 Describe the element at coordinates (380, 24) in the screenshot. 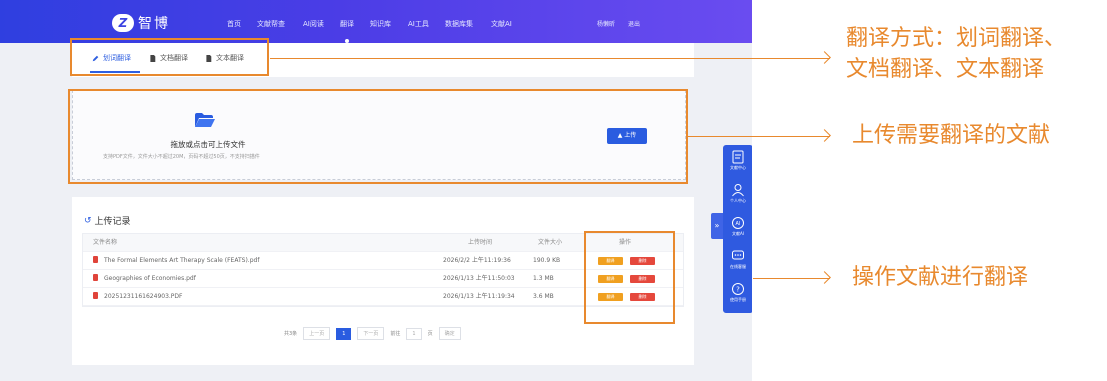

I see `nav-item-knowledge: 知识库` at that location.